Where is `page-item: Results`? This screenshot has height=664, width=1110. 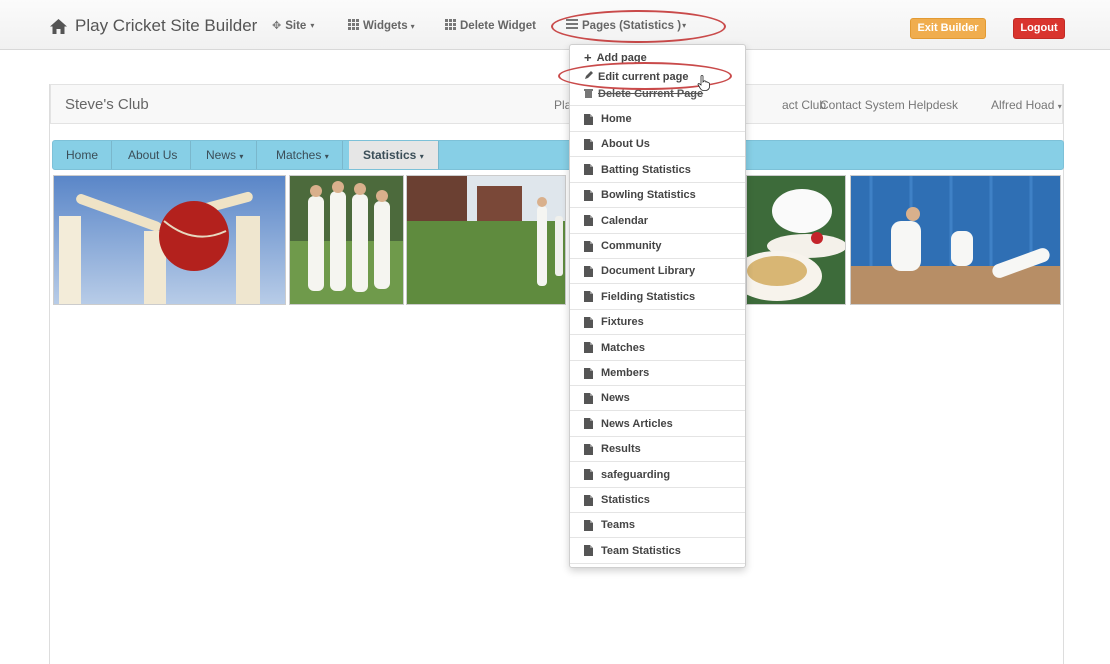
page-item: Results is located at coordinates (657, 450).